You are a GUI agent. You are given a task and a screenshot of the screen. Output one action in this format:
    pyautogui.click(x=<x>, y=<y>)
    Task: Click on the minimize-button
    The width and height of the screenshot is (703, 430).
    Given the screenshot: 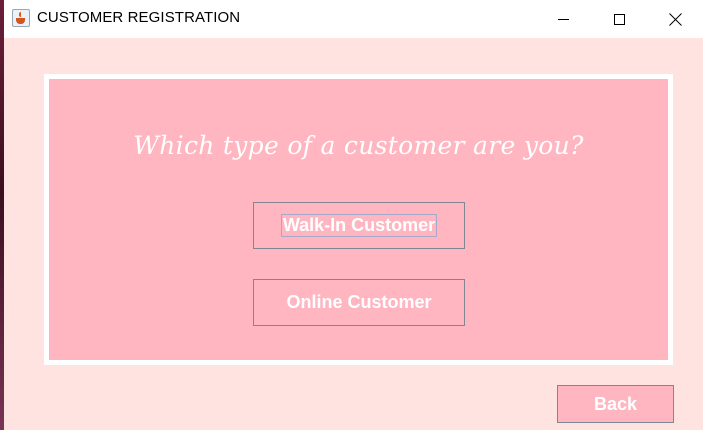 What is the action you would take?
    pyautogui.click(x=563, y=19)
    